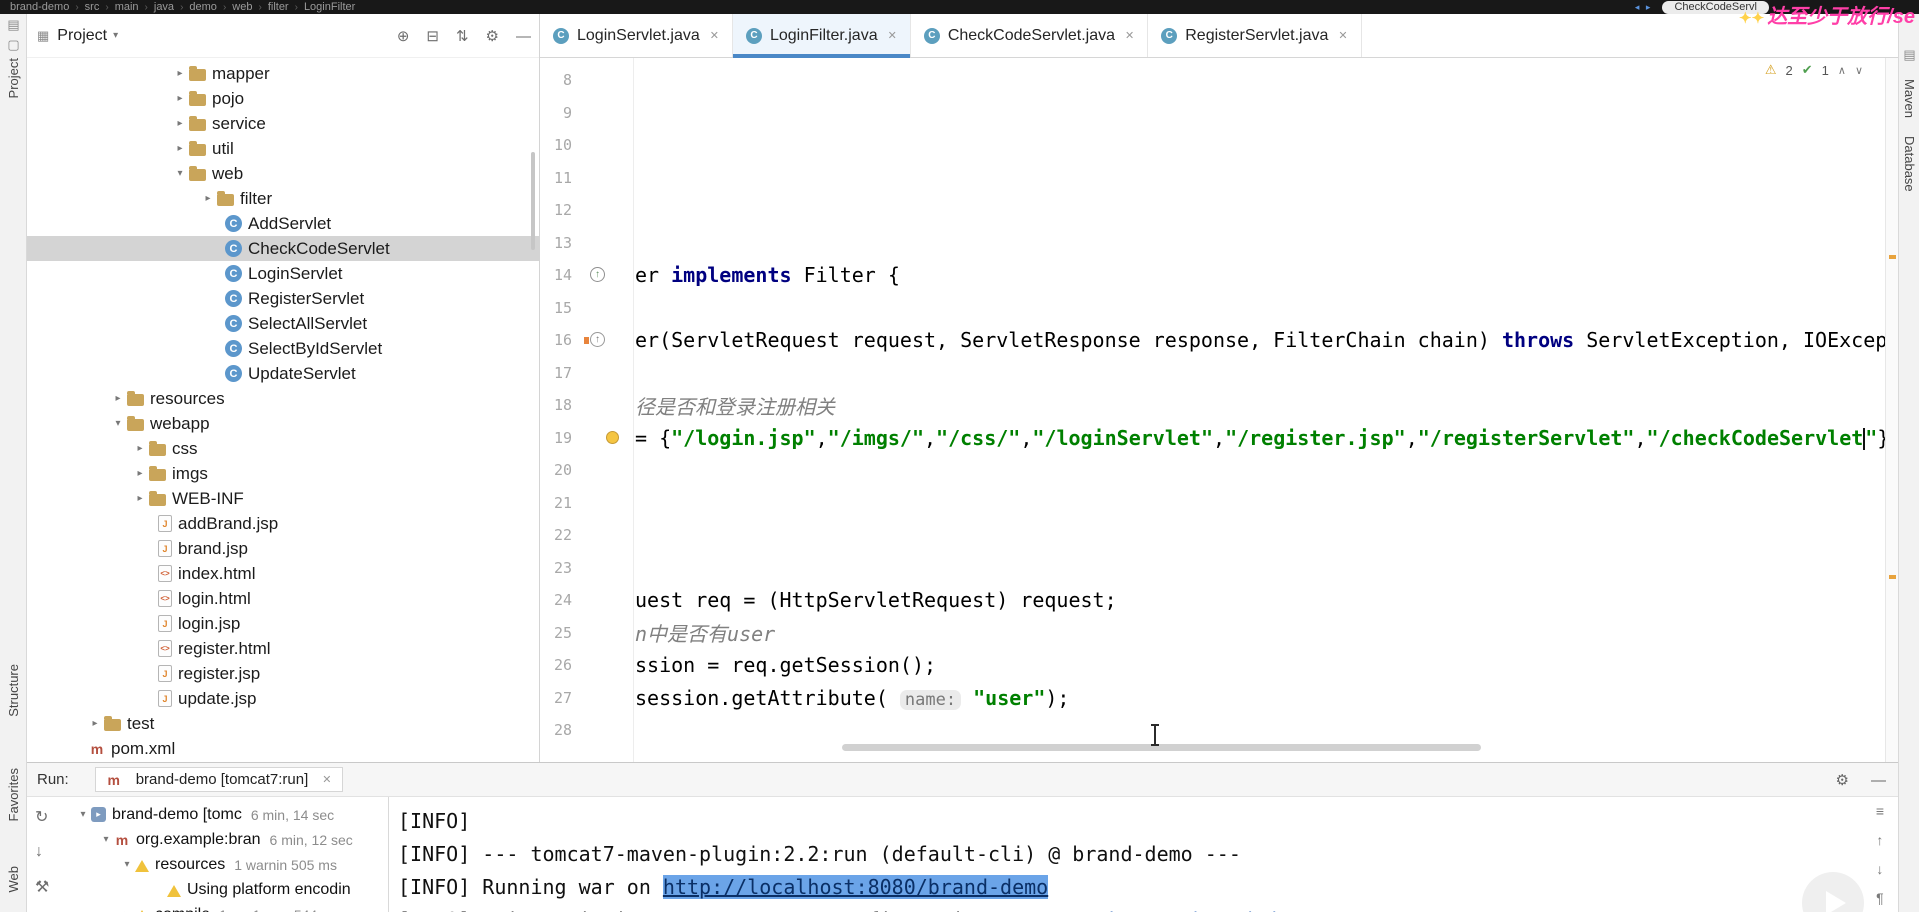 The width and height of the screenshot is (1919, 912). Describe the element at coordinates (283, 398) in the screenshot. I see `tree-item-resources: ▸ resources` at that location.